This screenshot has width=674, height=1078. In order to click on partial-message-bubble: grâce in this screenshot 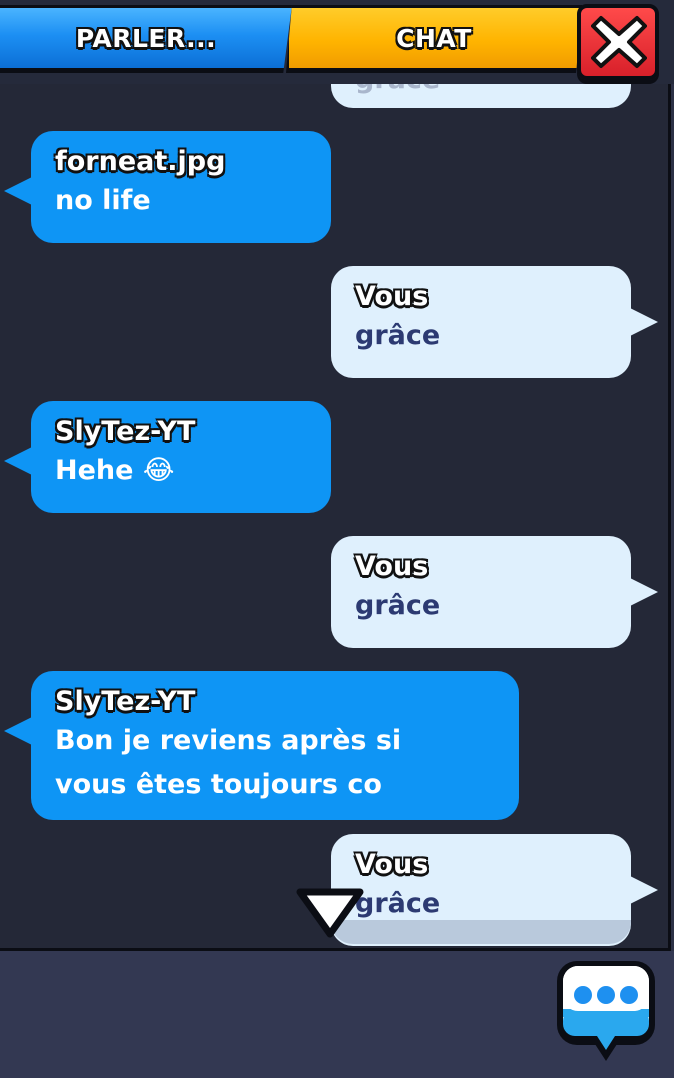, I will do `click(481, 96)`.